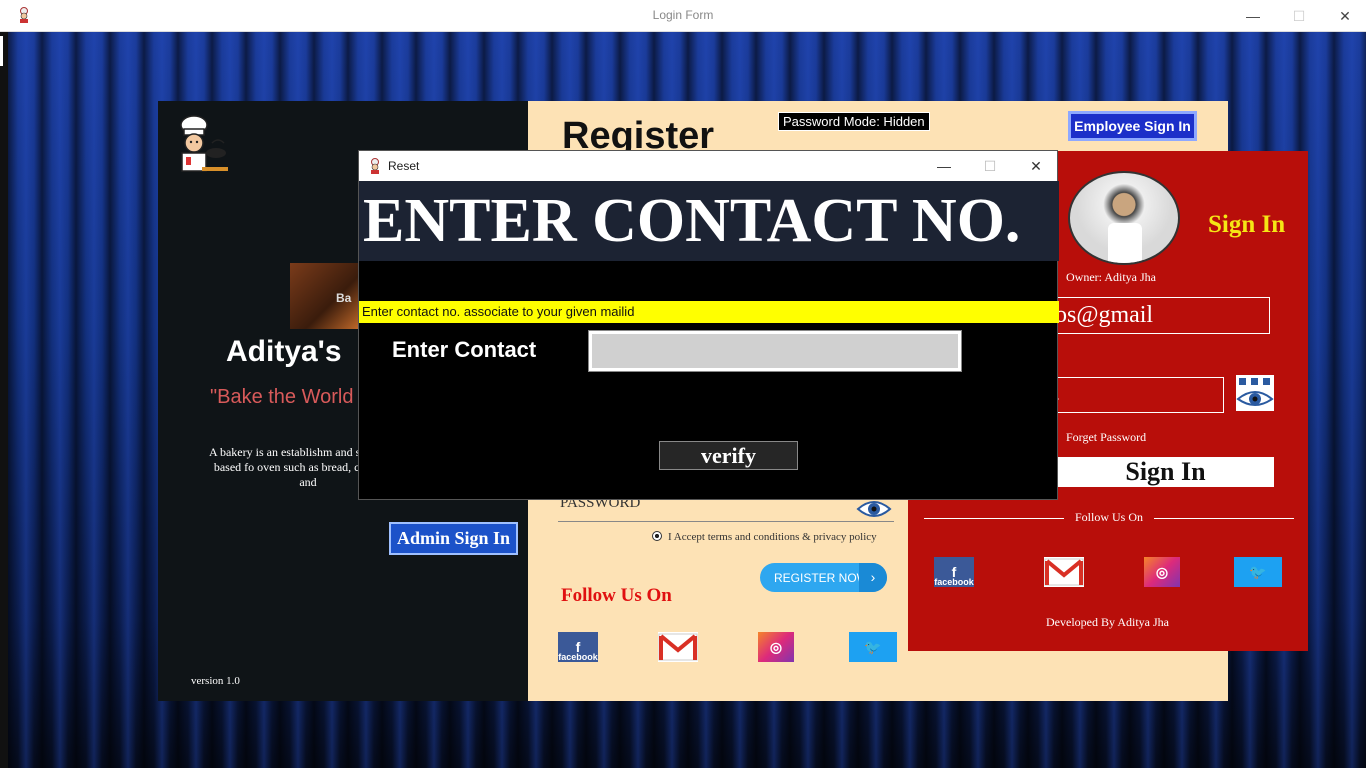 This screenshot has height=768, width=1366. I want to click on dialog-minimize-button: —, so click(944, 166).